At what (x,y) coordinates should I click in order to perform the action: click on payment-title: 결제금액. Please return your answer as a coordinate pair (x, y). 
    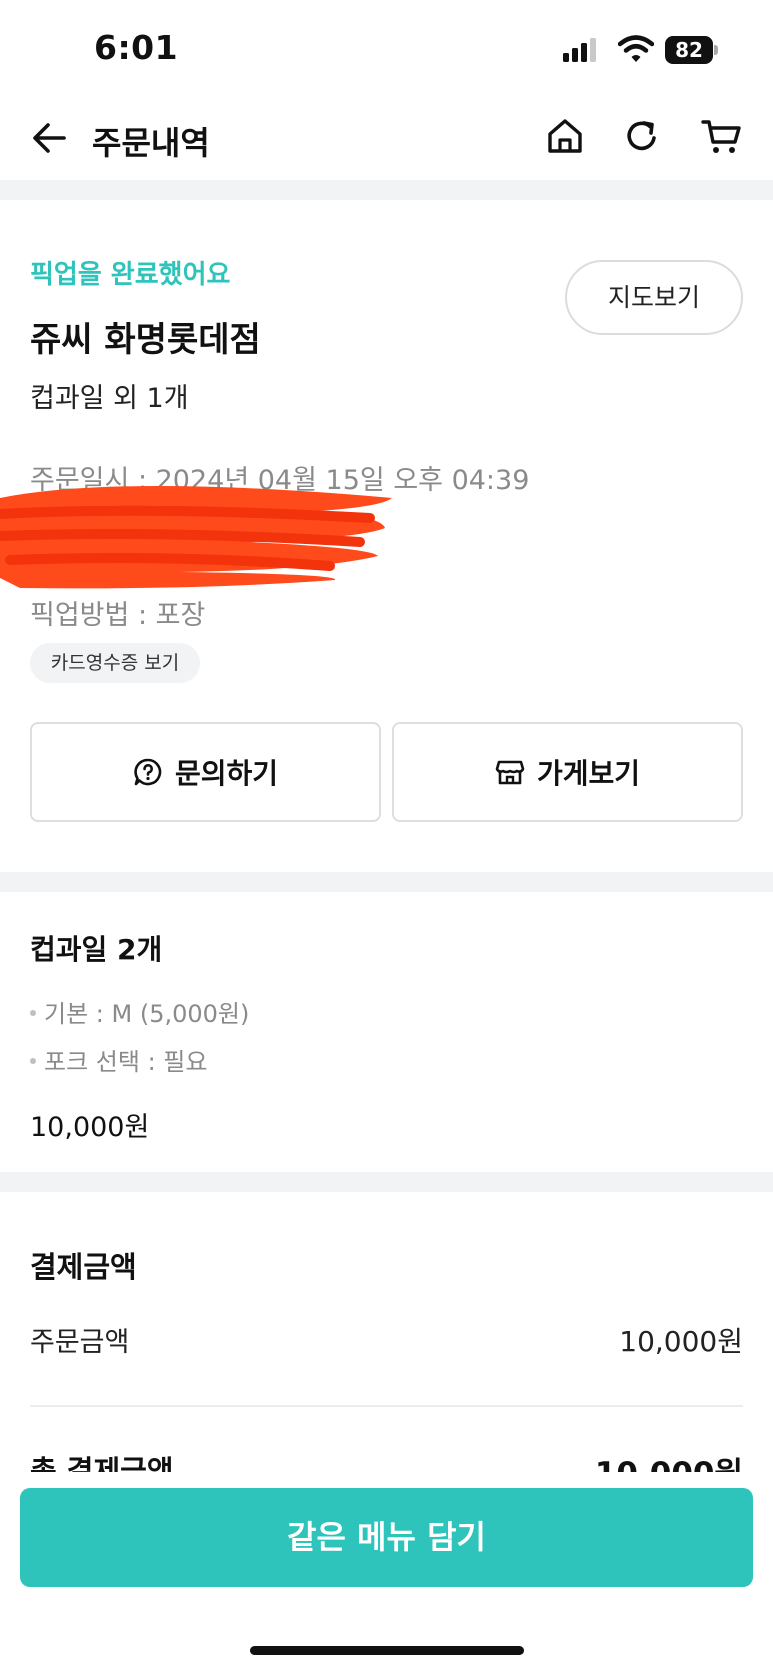
    Looking at the image, I should click on (83, 1267).